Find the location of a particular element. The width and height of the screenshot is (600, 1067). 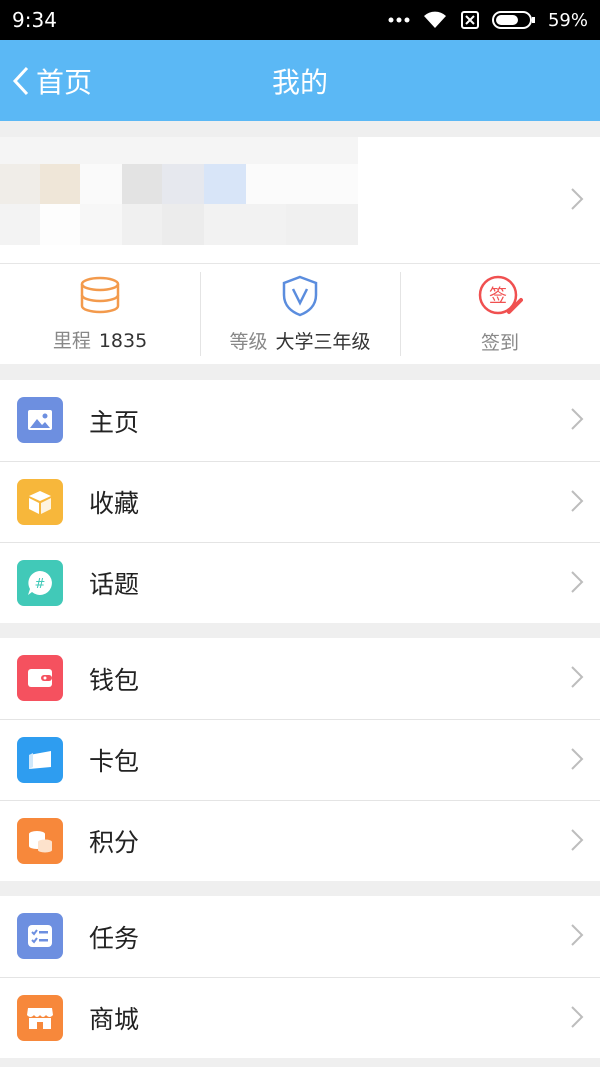

points-coins-icon is located at coordinates (40, 841).